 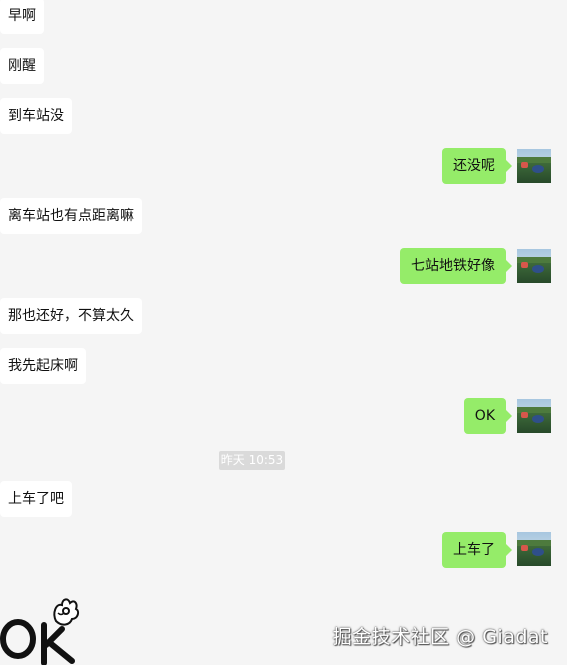 What do you see at coordinates (41, 629) in the screenshot?
I see `ok-hand-sticker-icon` at bounding box center [41, 629].